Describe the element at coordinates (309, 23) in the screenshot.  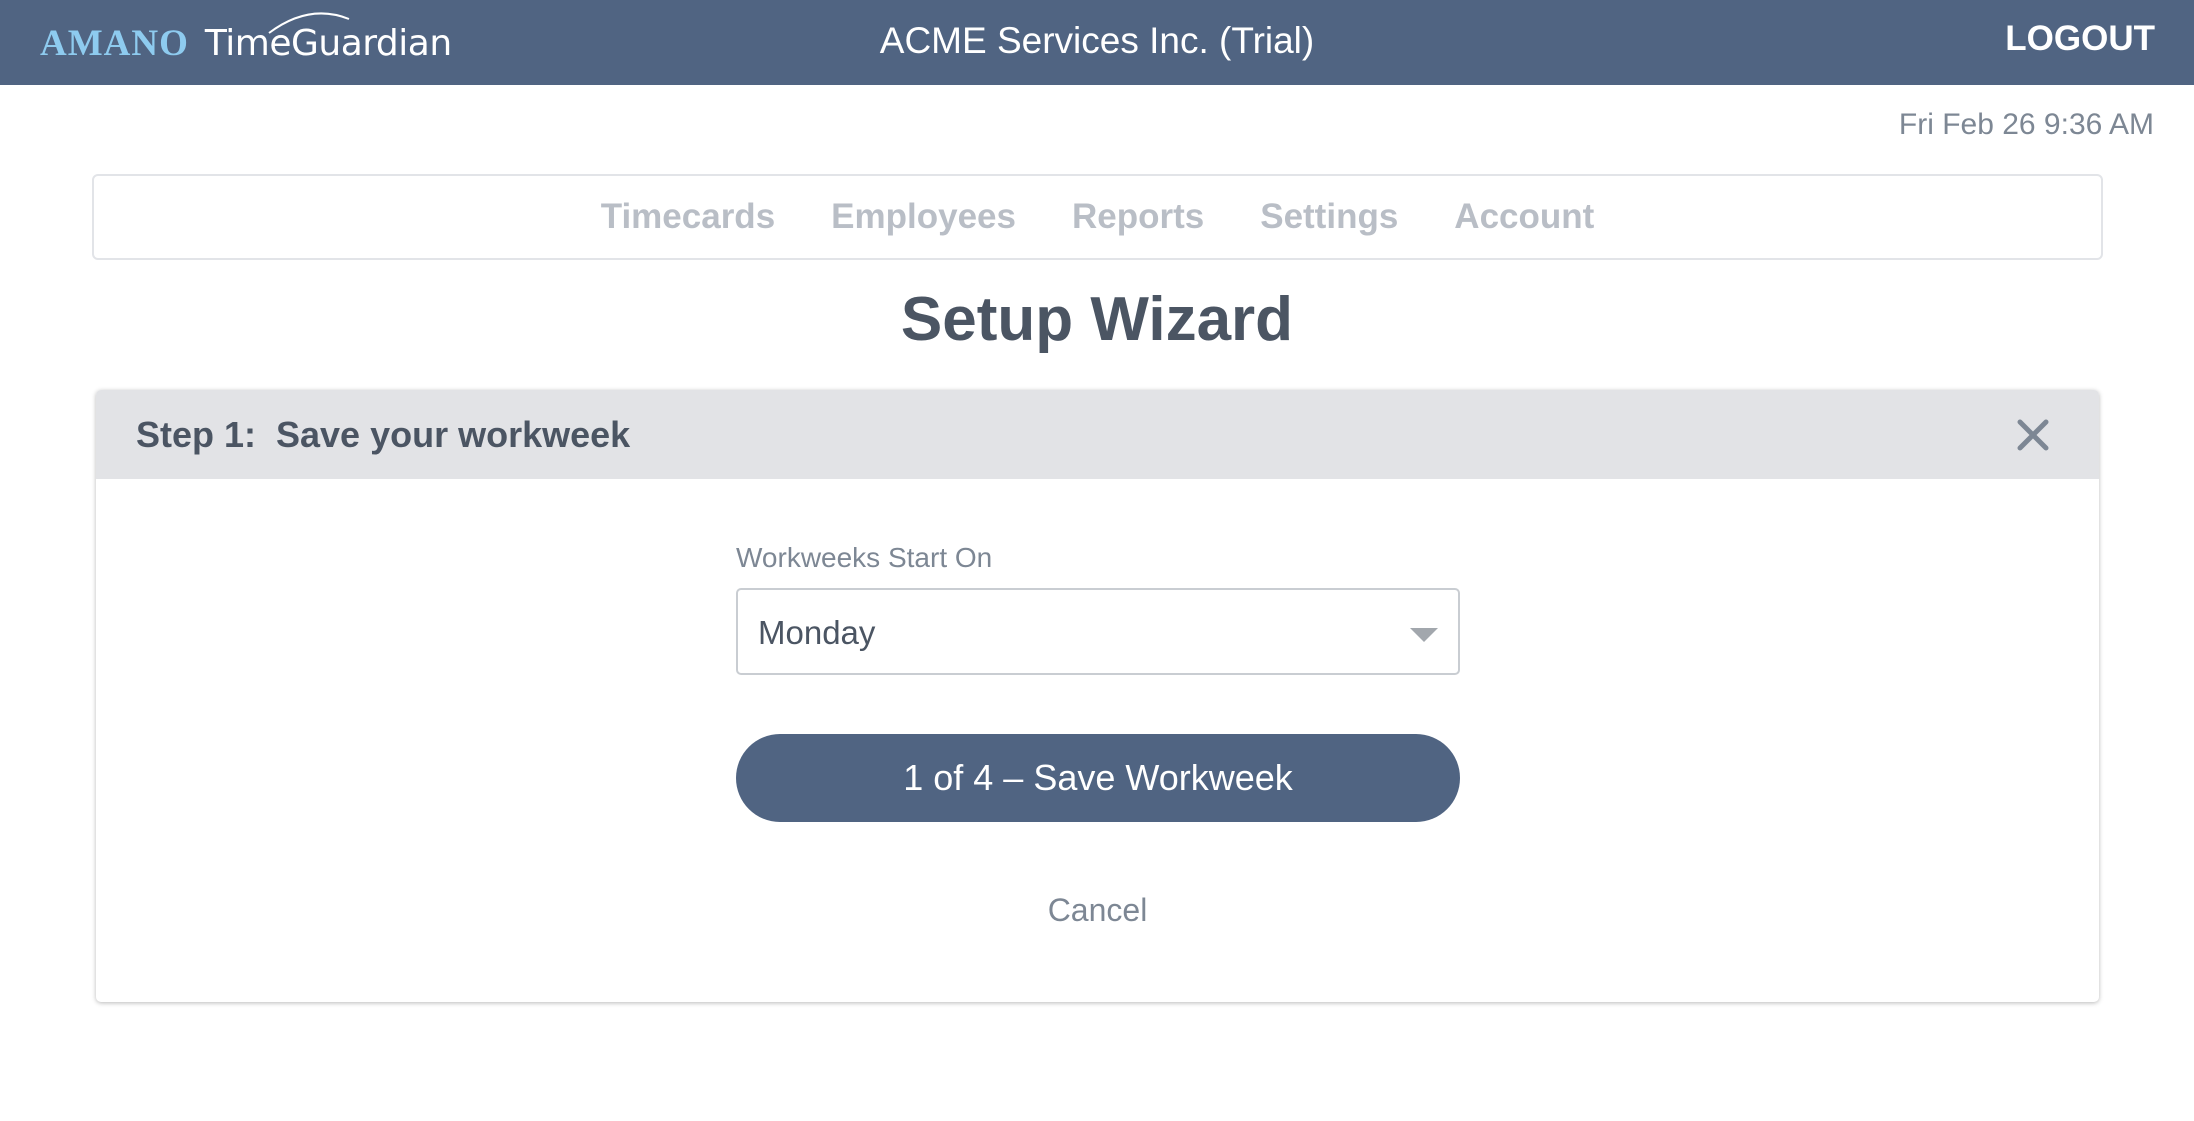
I see `logo-arc-icon` at that location.